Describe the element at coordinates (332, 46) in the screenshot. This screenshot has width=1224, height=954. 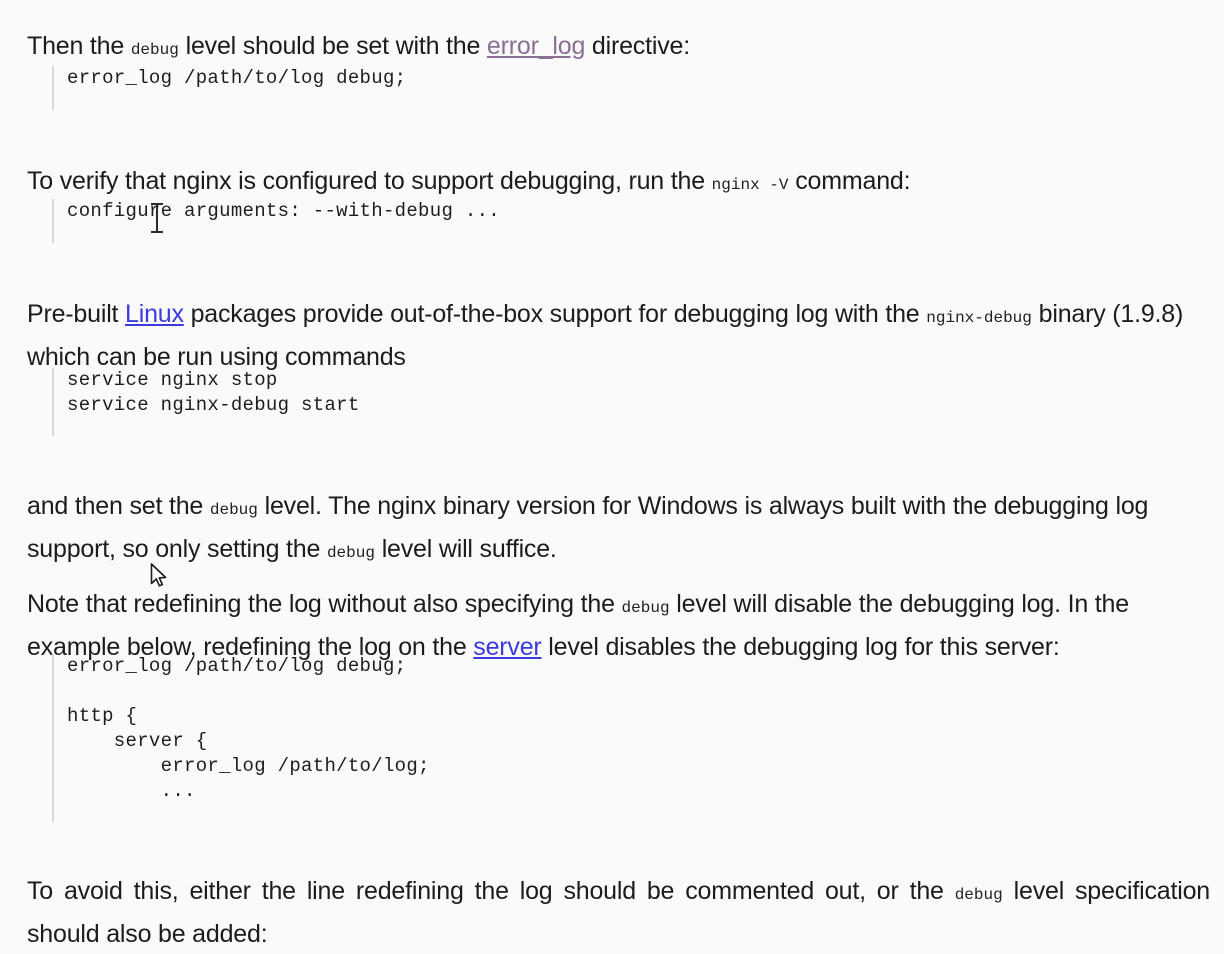
I see `text-segment: level should be set with the` at that location.